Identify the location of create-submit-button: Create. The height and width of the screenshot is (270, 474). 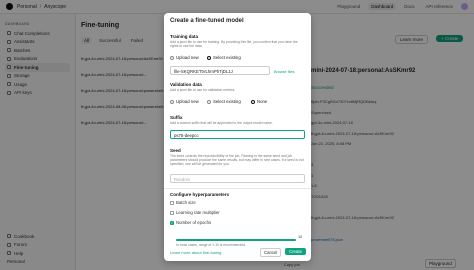
(295, 251).